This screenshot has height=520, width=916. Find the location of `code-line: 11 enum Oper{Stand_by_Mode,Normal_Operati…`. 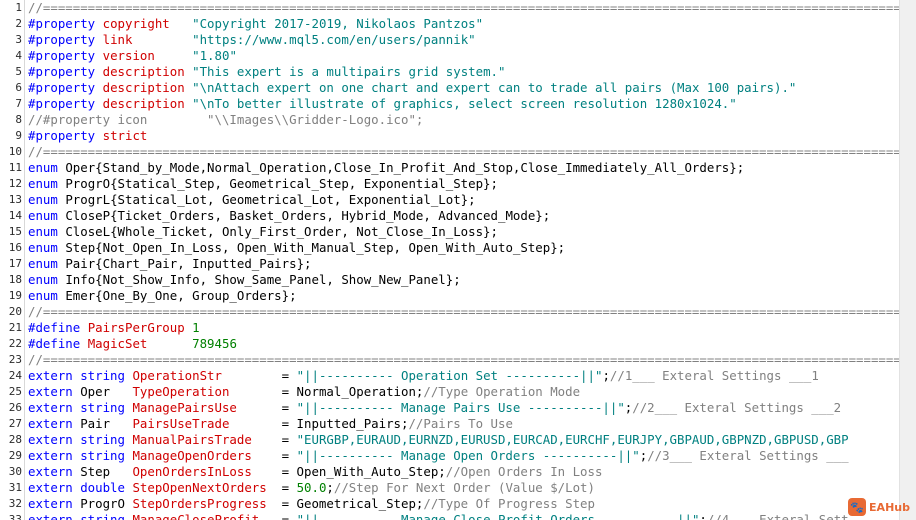

code-line: 11 enum Oper{Stand_by_Mode,Normal_Operati… is located at coordinates (450, 168).